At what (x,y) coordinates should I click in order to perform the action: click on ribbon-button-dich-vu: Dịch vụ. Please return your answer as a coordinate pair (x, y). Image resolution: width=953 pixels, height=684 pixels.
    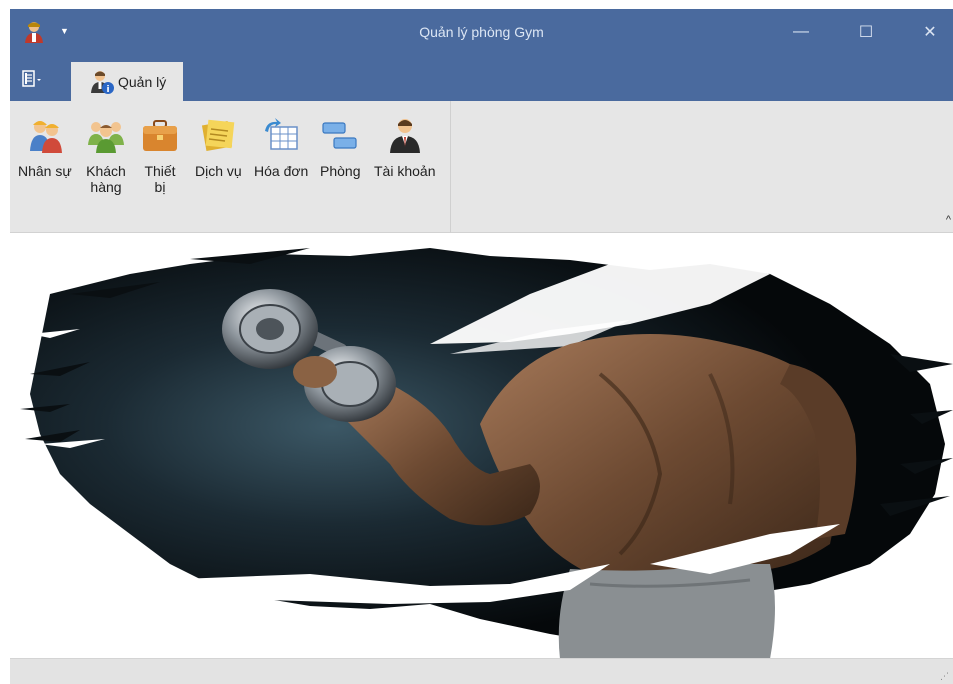
    Looking at the image, I should click on (218, 146).